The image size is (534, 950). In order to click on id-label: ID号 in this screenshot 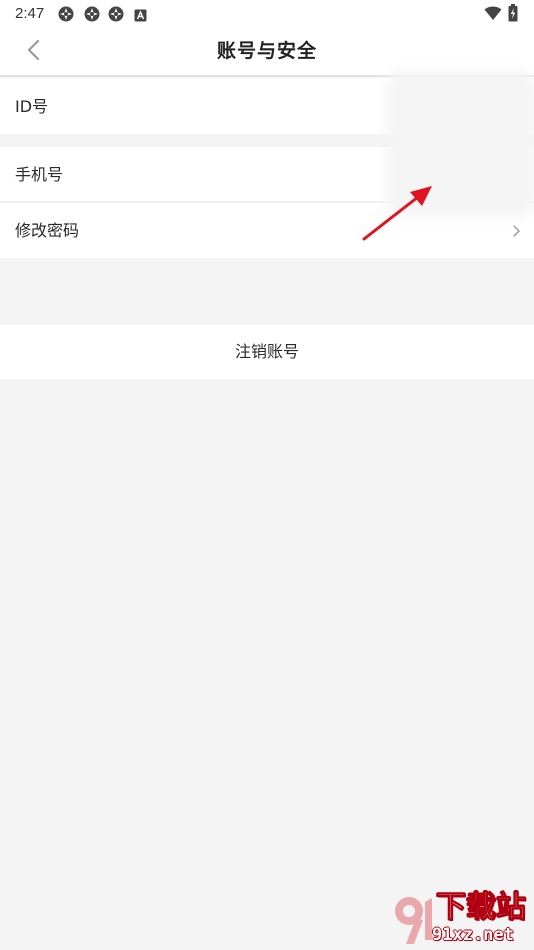, I will do `click(32, 106)`.